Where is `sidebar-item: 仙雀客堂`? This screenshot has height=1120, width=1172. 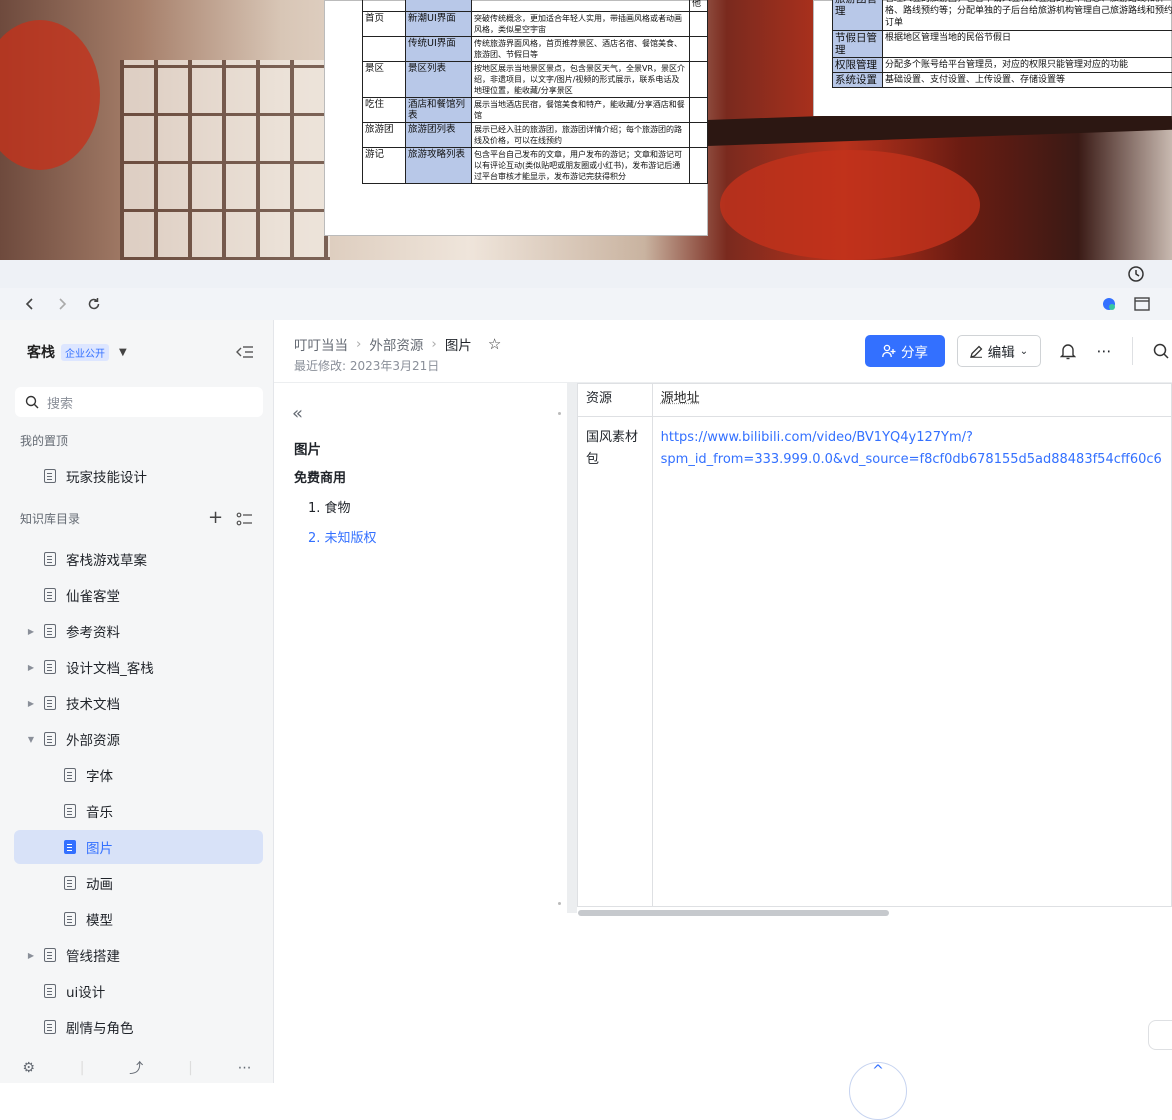
sidebar-item: 仙雀客堂 is located at coordinates (138, 595).